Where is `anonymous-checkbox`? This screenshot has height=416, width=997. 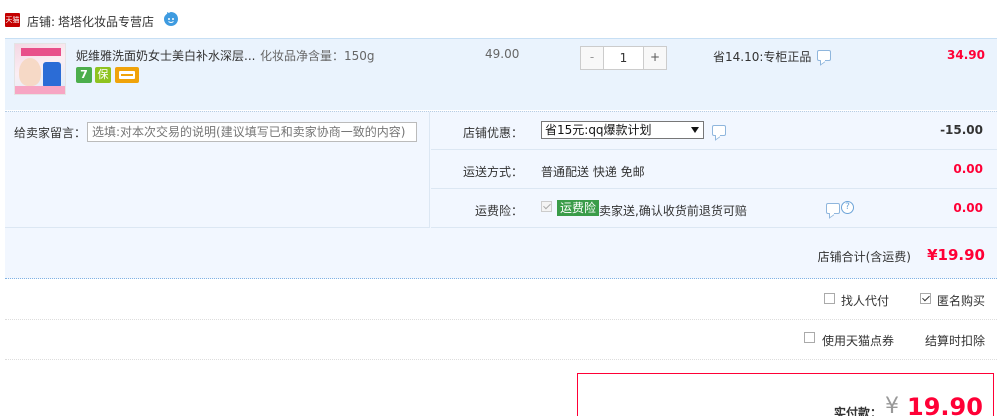
anonymous-checkbox is located at coordinates (925, 298).